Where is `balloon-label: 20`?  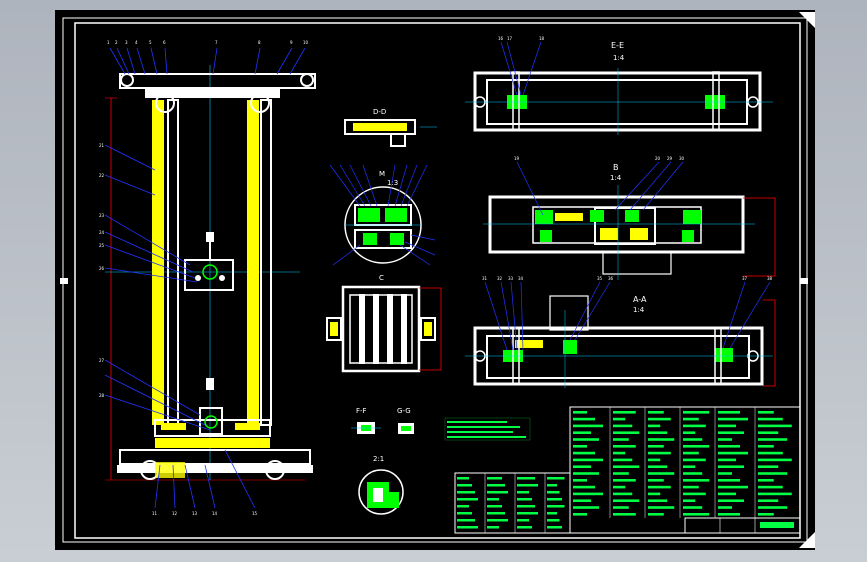
balloon-label: 20 is located at coordinates (658, 158).